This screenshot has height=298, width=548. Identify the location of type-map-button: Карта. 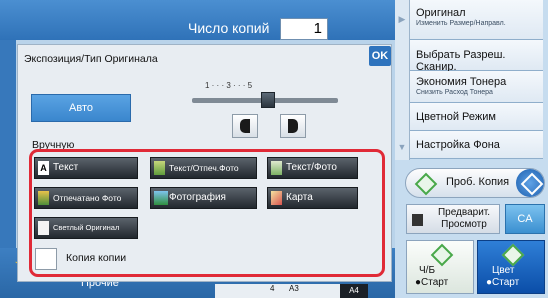
(312, 198).